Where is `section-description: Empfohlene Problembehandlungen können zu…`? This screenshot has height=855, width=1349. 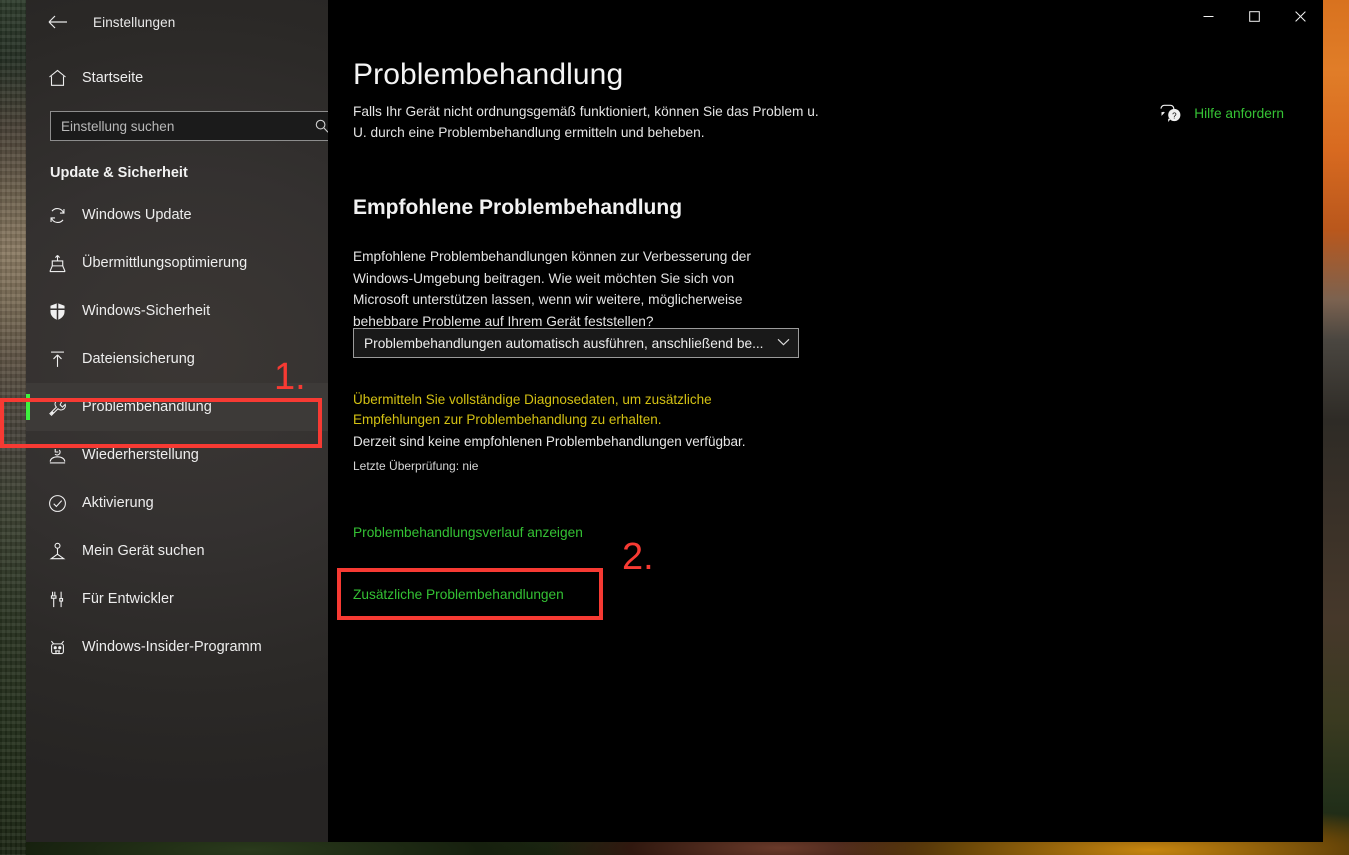 section-description: Empfohlene Problembehandlungen können zu… is located at coordinates (552, 289).